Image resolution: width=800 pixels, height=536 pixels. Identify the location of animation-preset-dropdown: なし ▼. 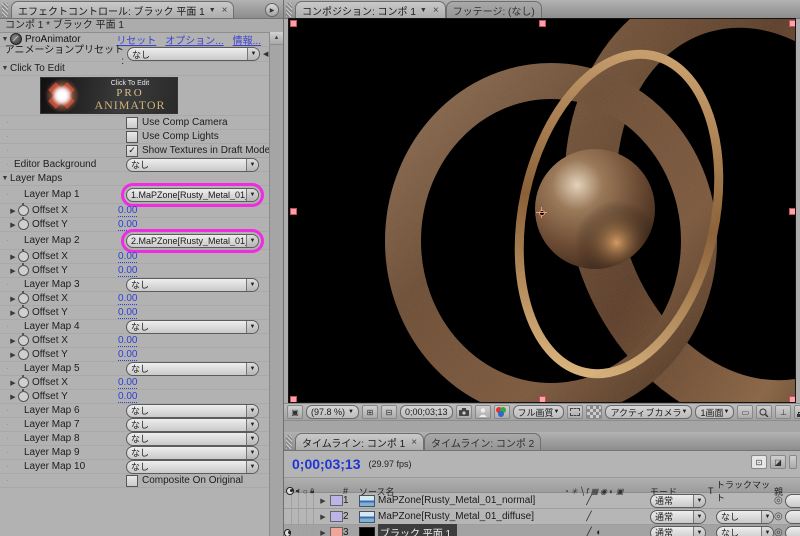
(193, 54).